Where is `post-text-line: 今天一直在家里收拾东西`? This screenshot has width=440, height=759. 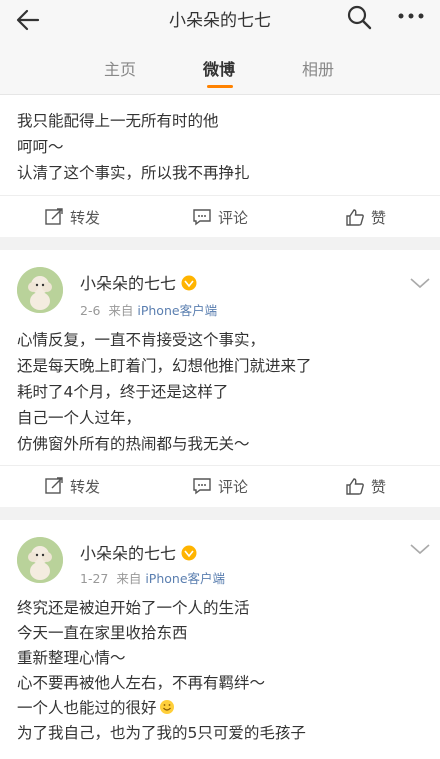
post-text-line: 今天一直在家里收拾东西 is located at coordinates (102, 633).